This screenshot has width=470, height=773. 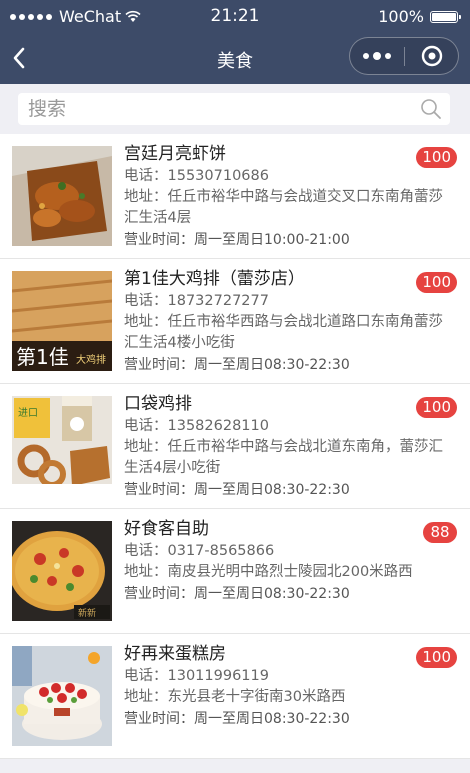 I want to click on svg-text: 进口, so click(x=28, y=413).